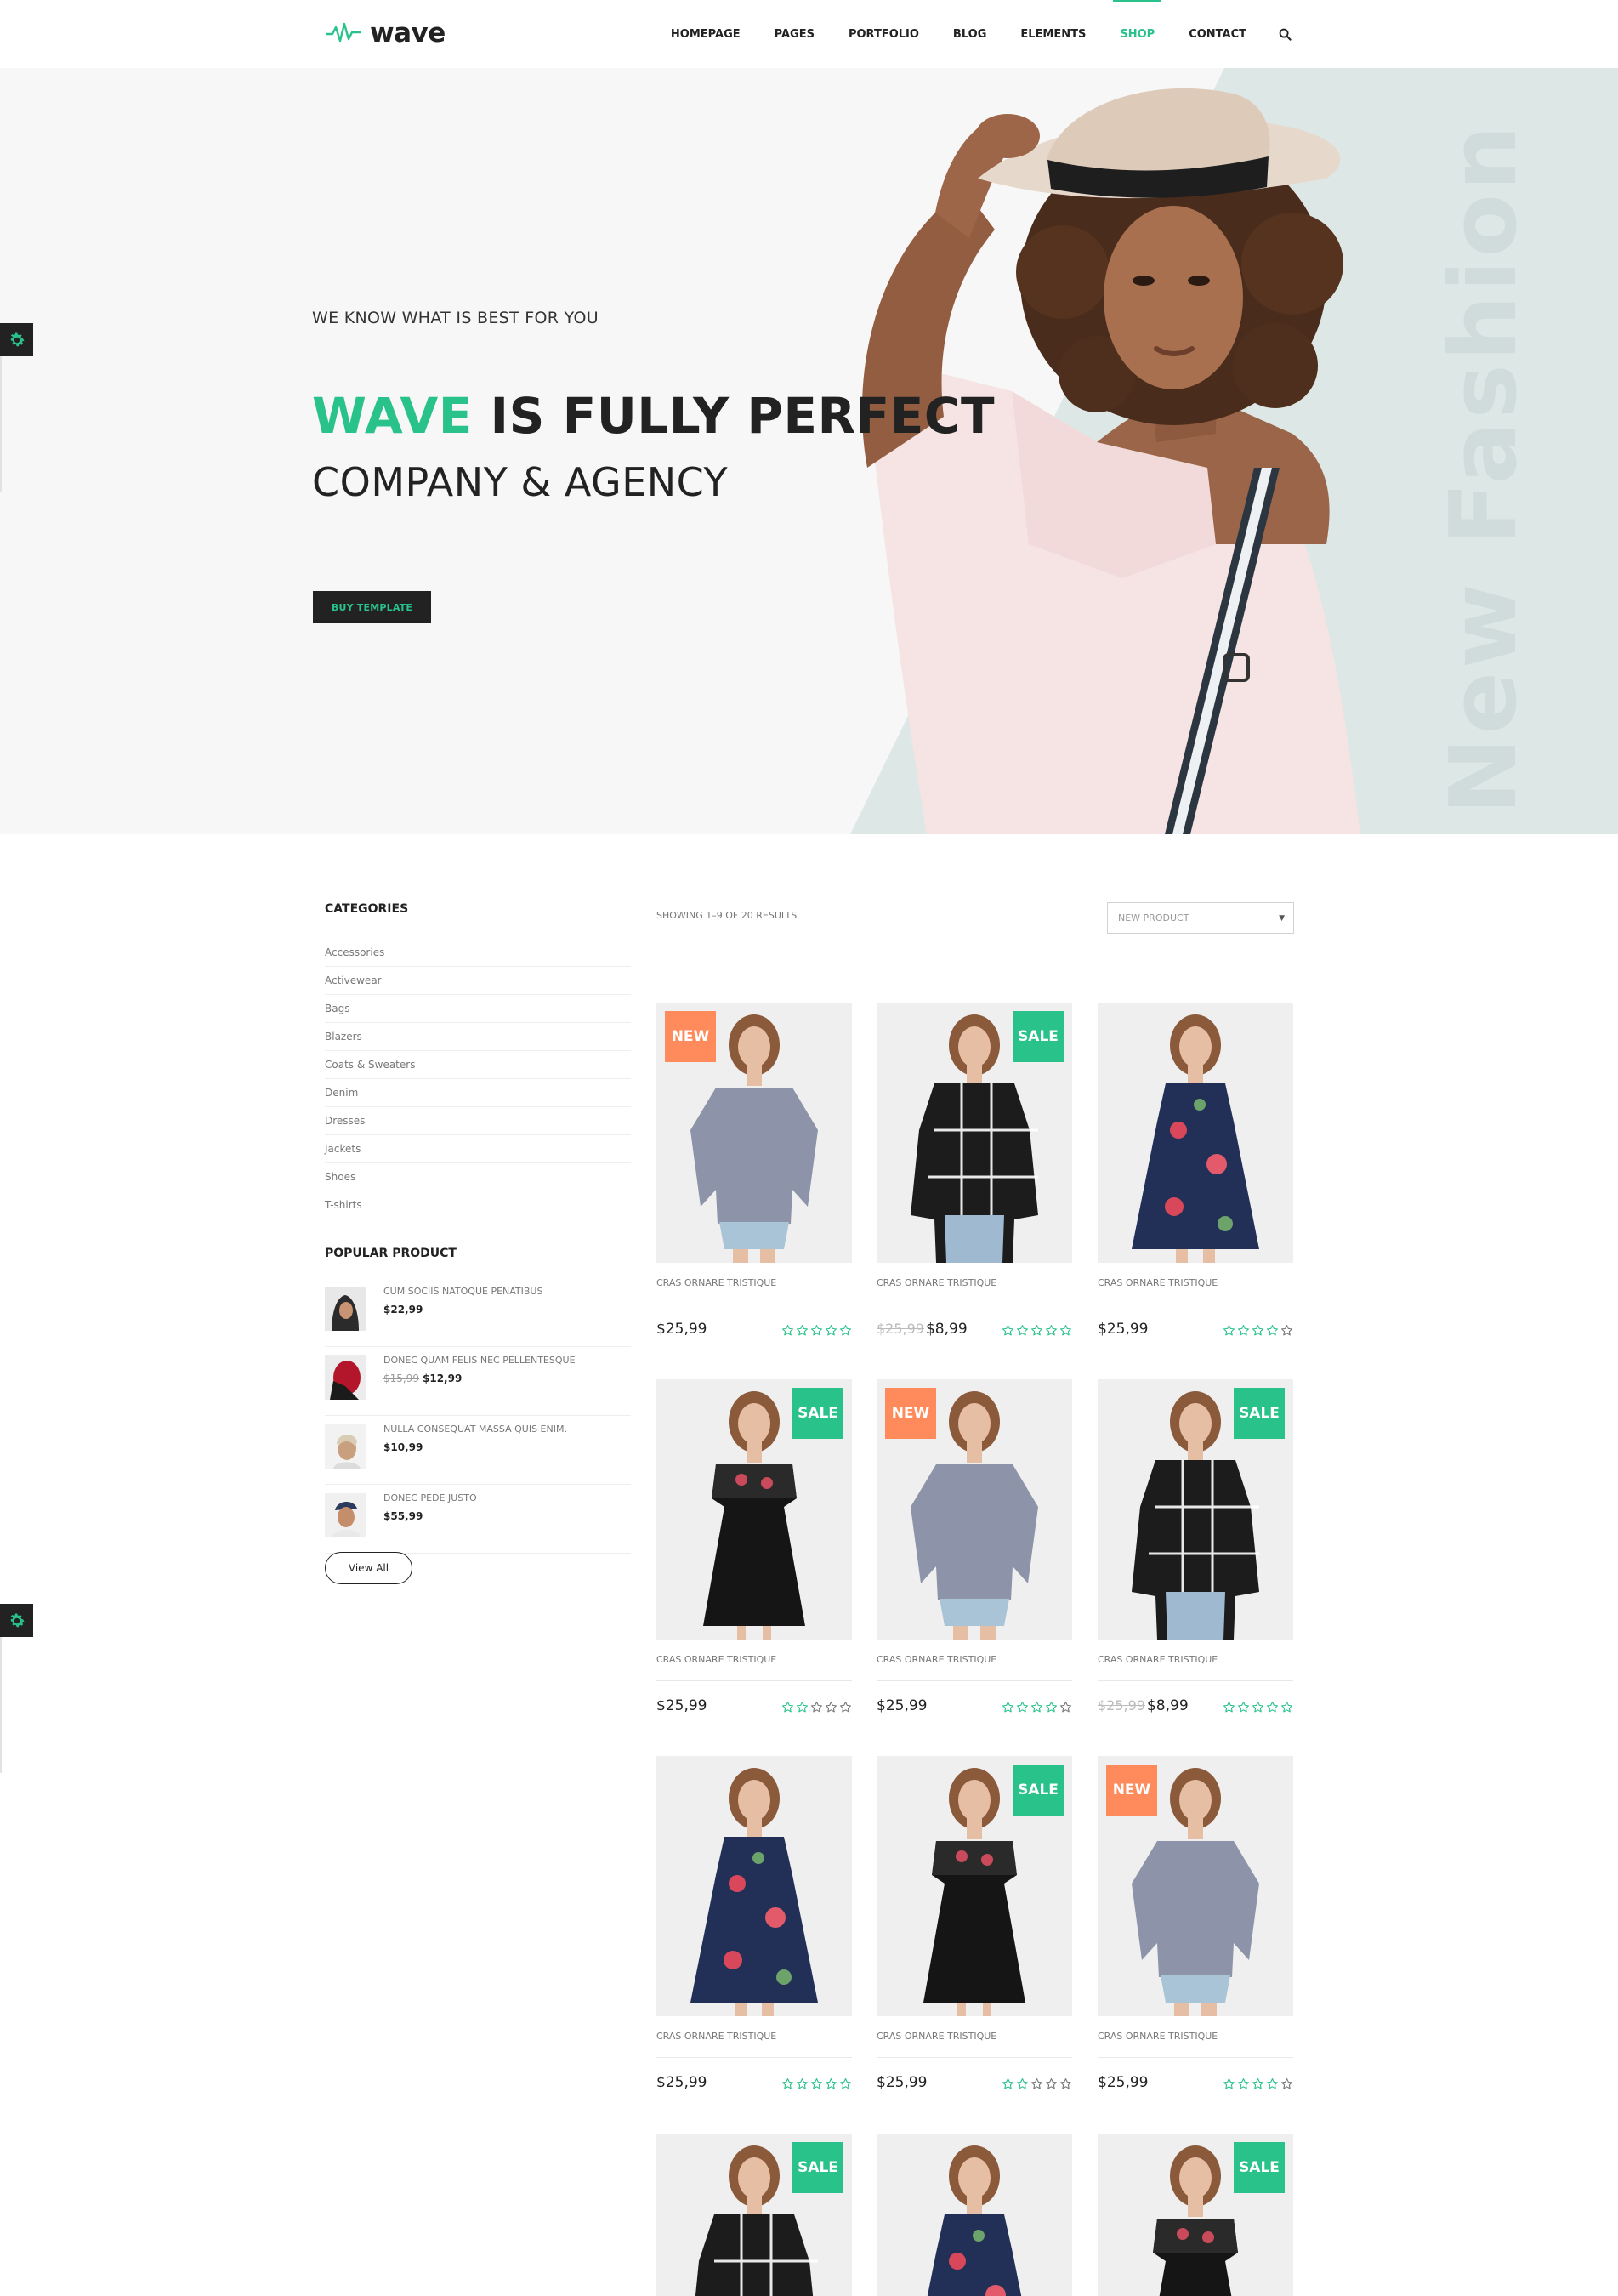 Image resolution: width=1618 pixels, height=2296 pixels. I want to click on buy-template-button: BUY TEMPLATE, so click(372, 607).